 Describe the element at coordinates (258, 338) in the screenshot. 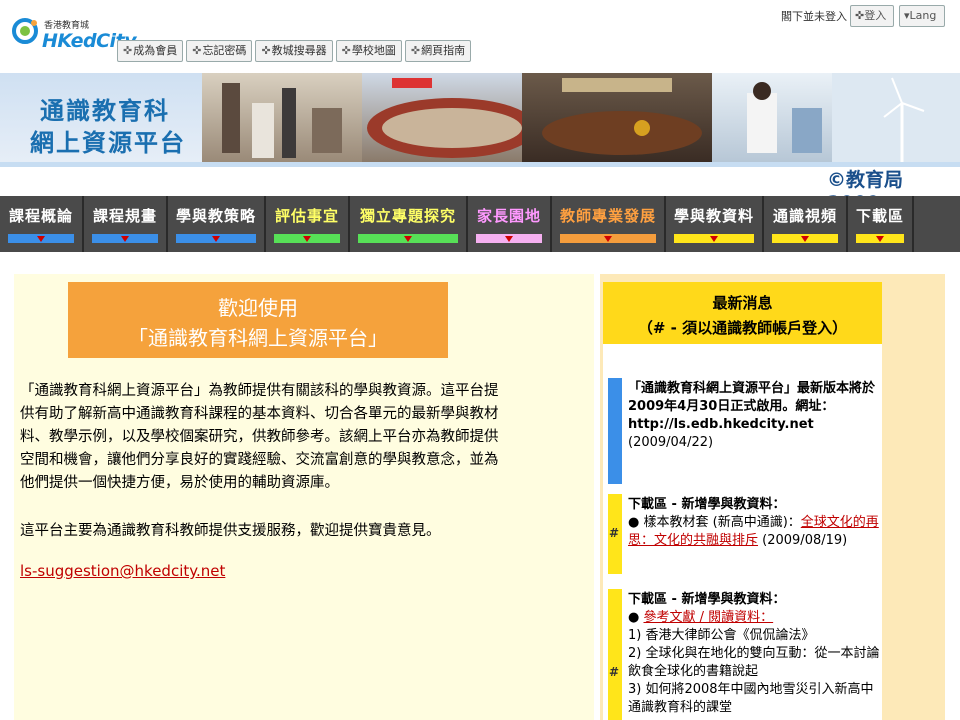

I see `welcome-line2: 「通識教育科網上資源平台」` at that location.